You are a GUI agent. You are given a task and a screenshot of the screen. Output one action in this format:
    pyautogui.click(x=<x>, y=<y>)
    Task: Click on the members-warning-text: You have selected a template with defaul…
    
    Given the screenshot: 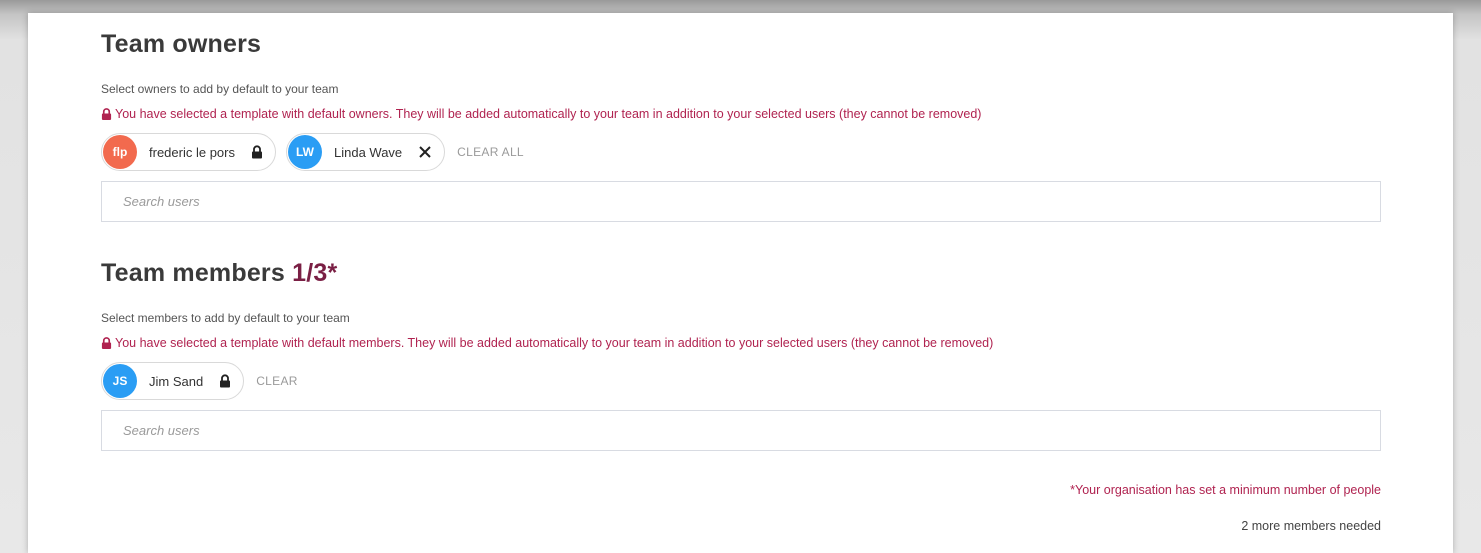 What is the action you would take?
    pyautogui.click(x=554, y=343)
    